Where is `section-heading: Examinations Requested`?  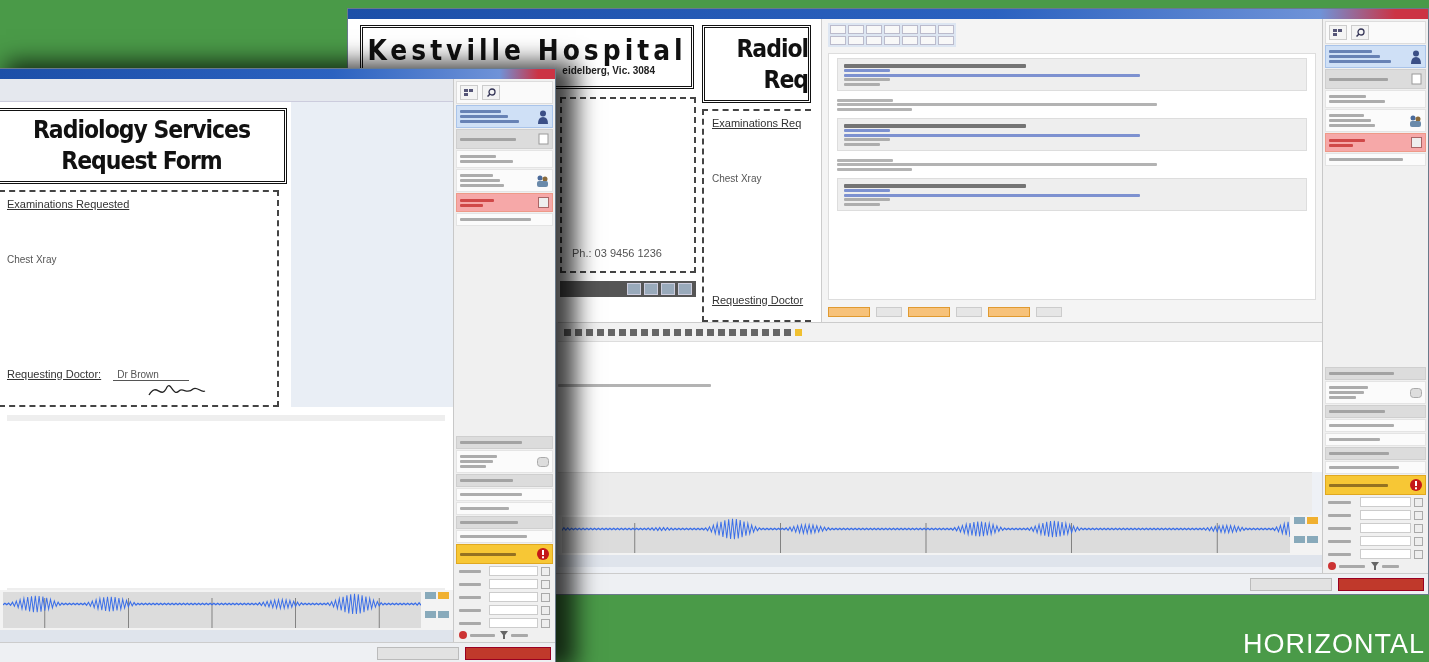
section-heading: Examinations Requested is located at coordinates (69, 203).